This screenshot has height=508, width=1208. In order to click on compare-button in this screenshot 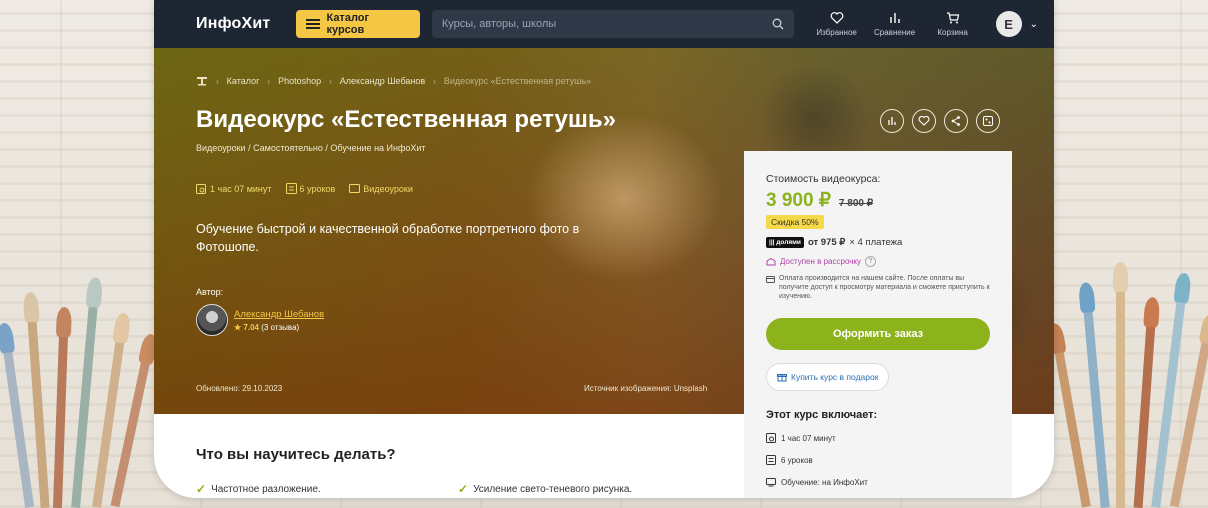, I will do `click(892, 121)`.